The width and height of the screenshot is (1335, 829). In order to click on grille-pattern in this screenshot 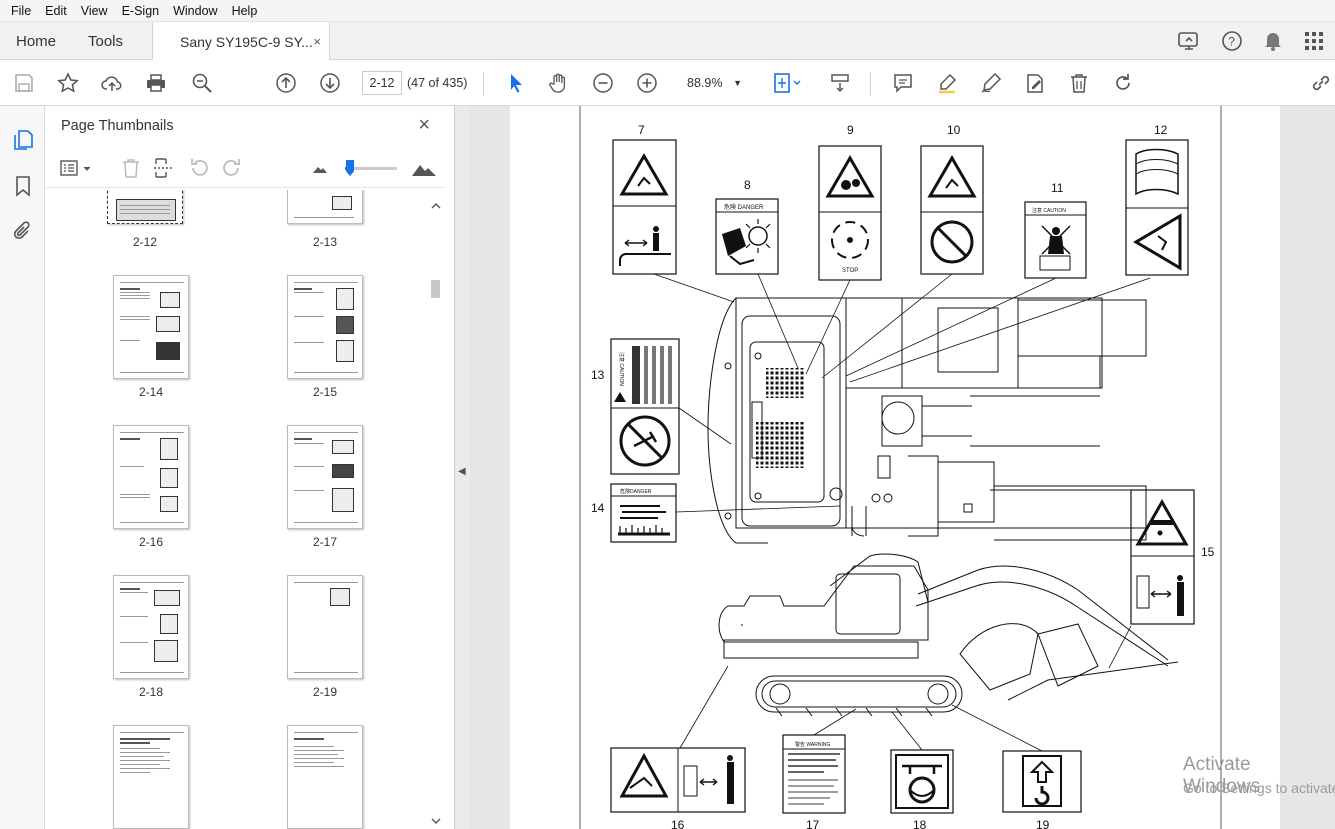, I will do `click(780, 418)`.